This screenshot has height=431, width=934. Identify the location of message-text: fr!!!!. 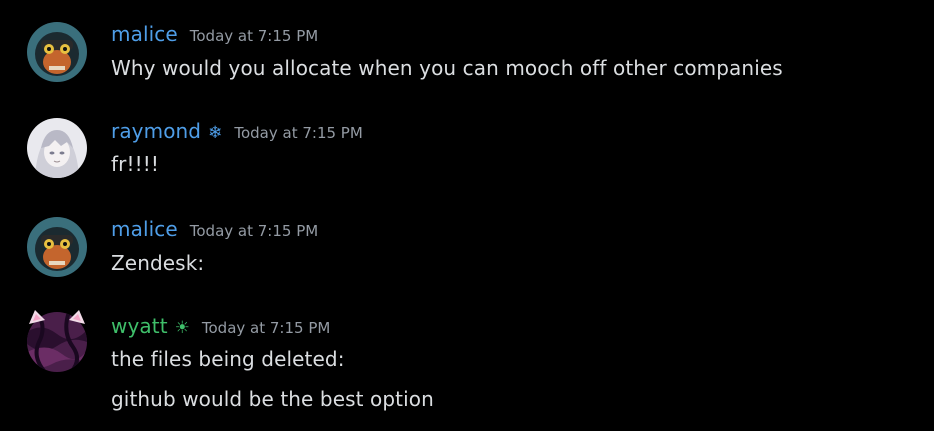
(135, 164).